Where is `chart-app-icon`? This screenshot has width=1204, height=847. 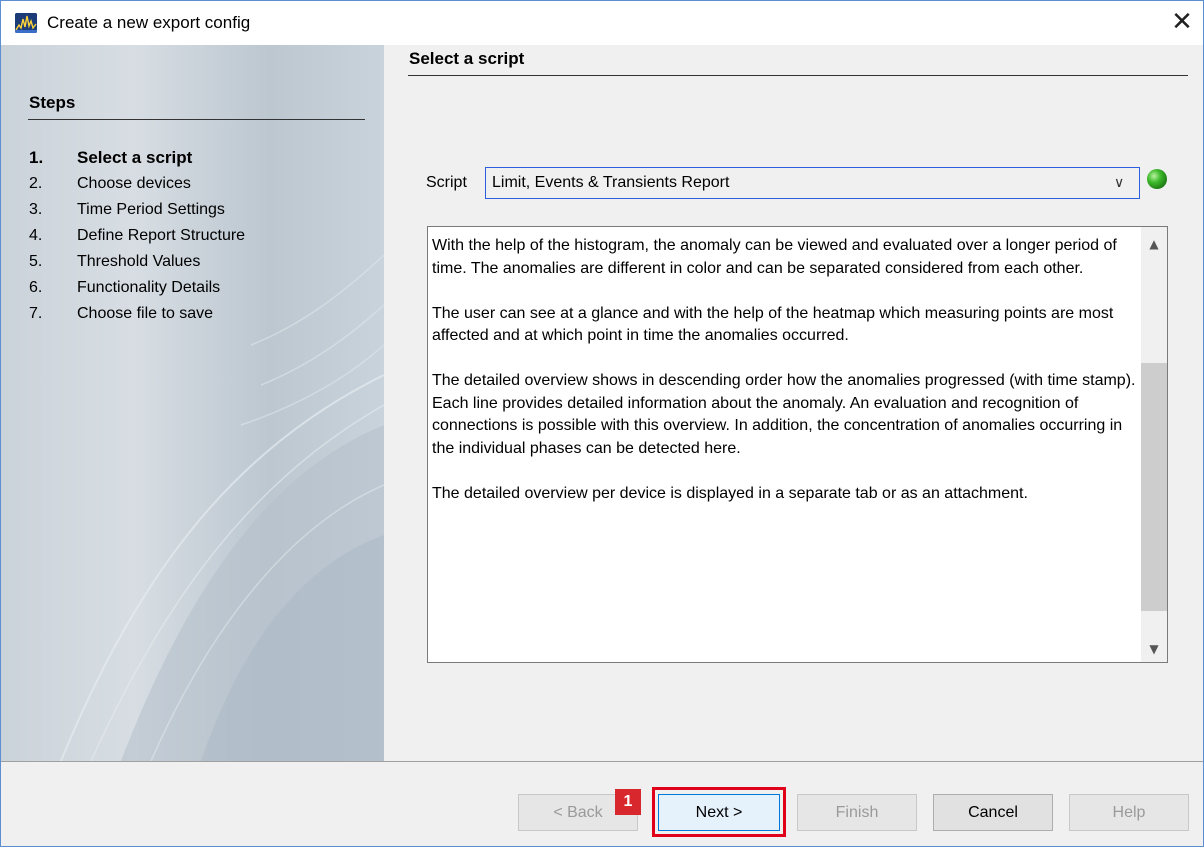 chart-app-icon is located at coordinates (26, 23).